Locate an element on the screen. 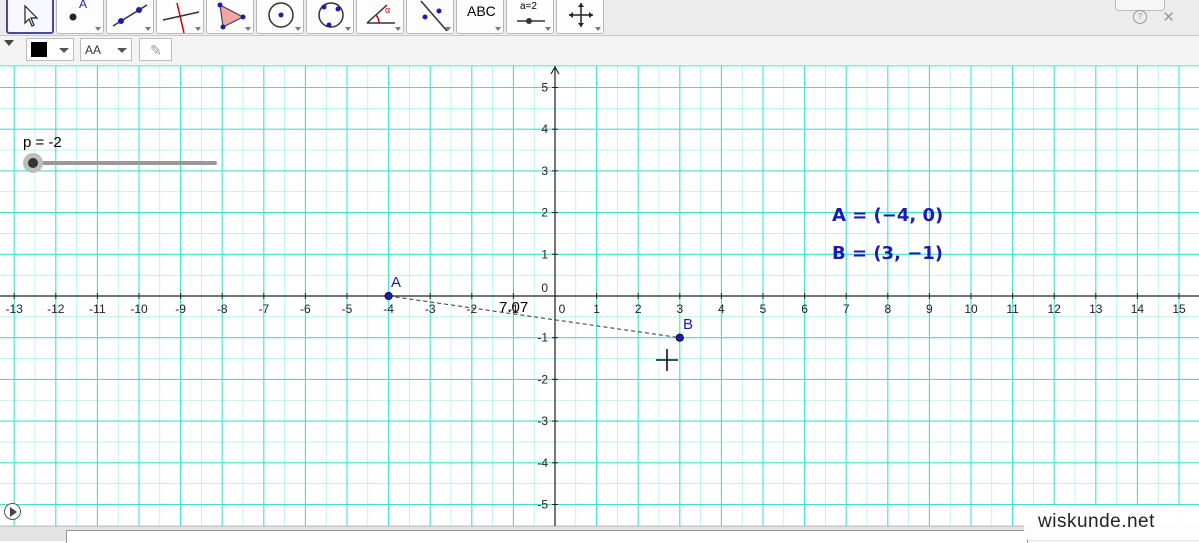 Image resolution: width=1199 pixels, height=543 pixels. x-tick-label: 11 is located at coordinates (1012, 309).